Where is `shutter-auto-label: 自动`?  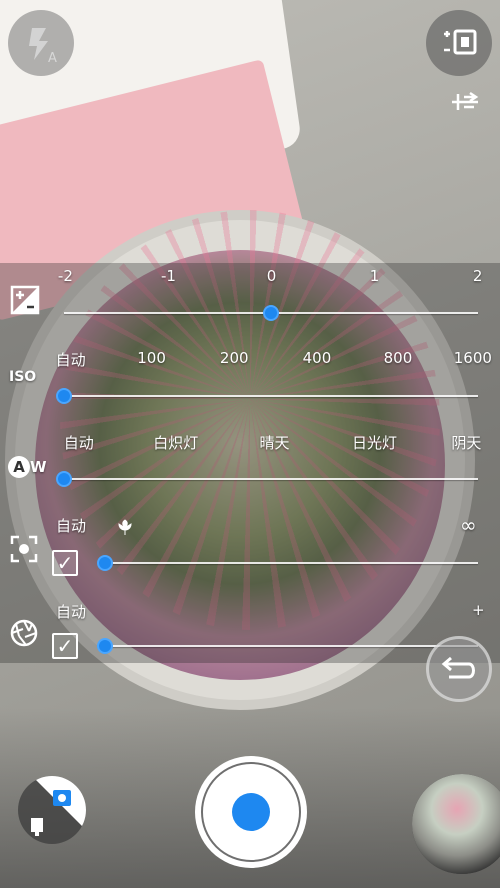
shutter-auto-label: 自动 is located at coordinates (71, 612).